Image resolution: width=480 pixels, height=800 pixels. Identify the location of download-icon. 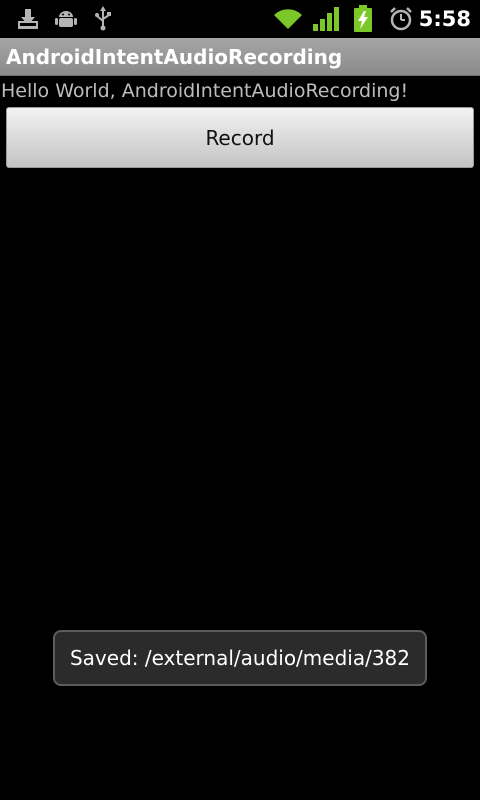
(28, 19).